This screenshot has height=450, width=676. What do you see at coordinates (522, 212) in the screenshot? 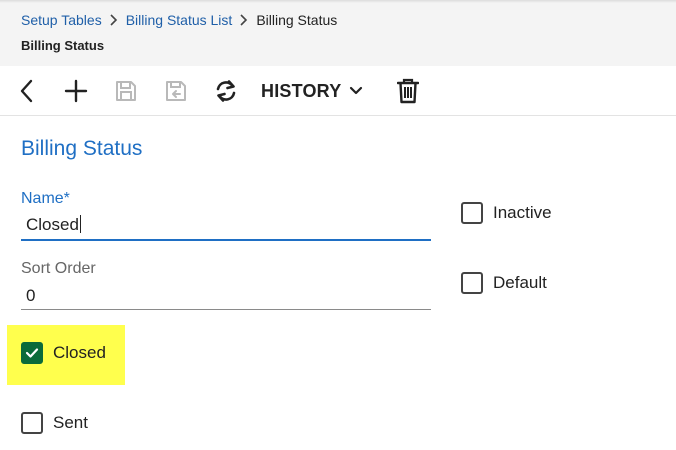
I see `inactive-label: Inactive` at bounding box center [522, 212].